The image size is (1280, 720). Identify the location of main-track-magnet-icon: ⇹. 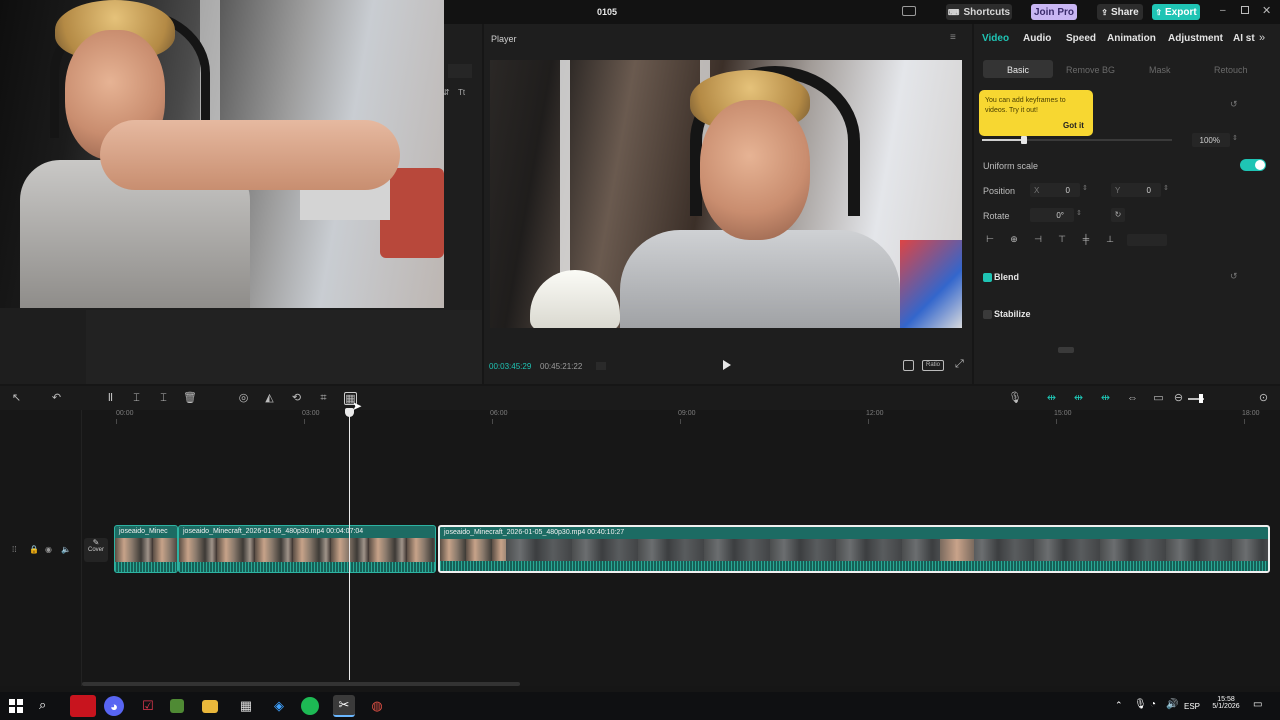
(1051, 398).